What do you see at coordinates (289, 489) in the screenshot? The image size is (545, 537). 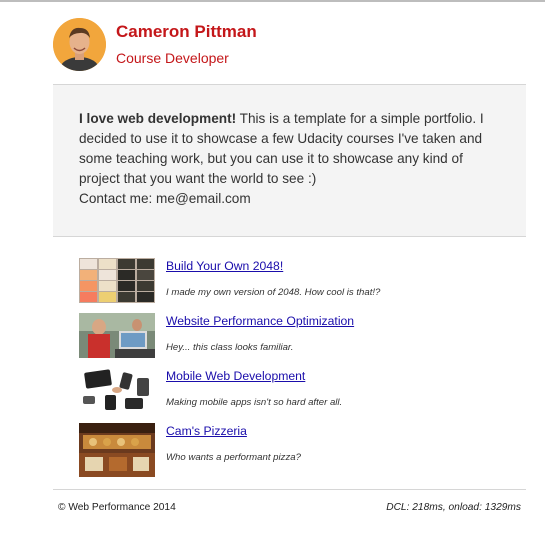 I see `footer-divider` at bounding box center [289, 489].